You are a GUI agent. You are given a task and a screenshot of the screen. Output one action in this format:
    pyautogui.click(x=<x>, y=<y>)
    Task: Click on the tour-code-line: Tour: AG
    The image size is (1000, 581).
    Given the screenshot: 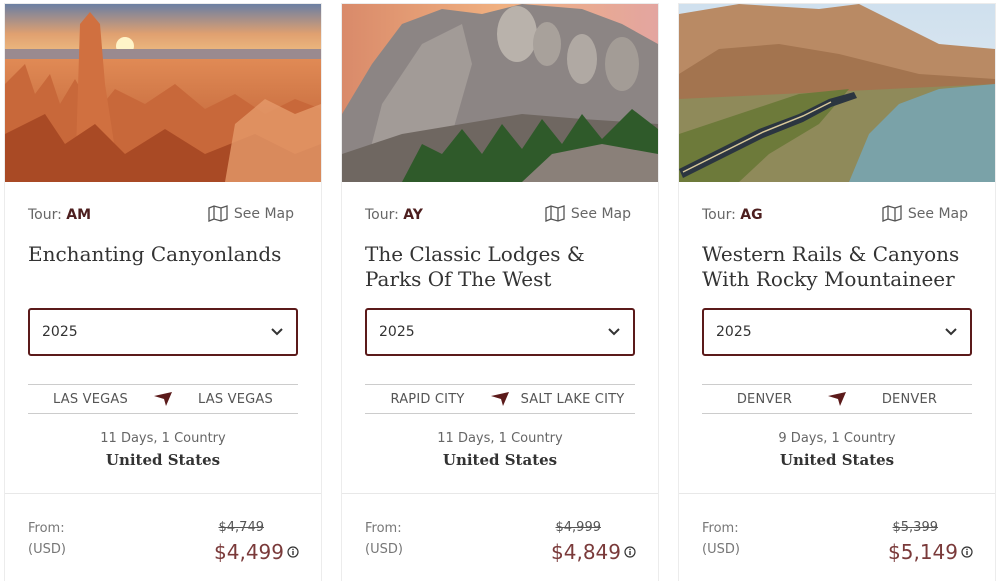 What is the action you would take?
    pyautogui.click(x=732, y=215)
    